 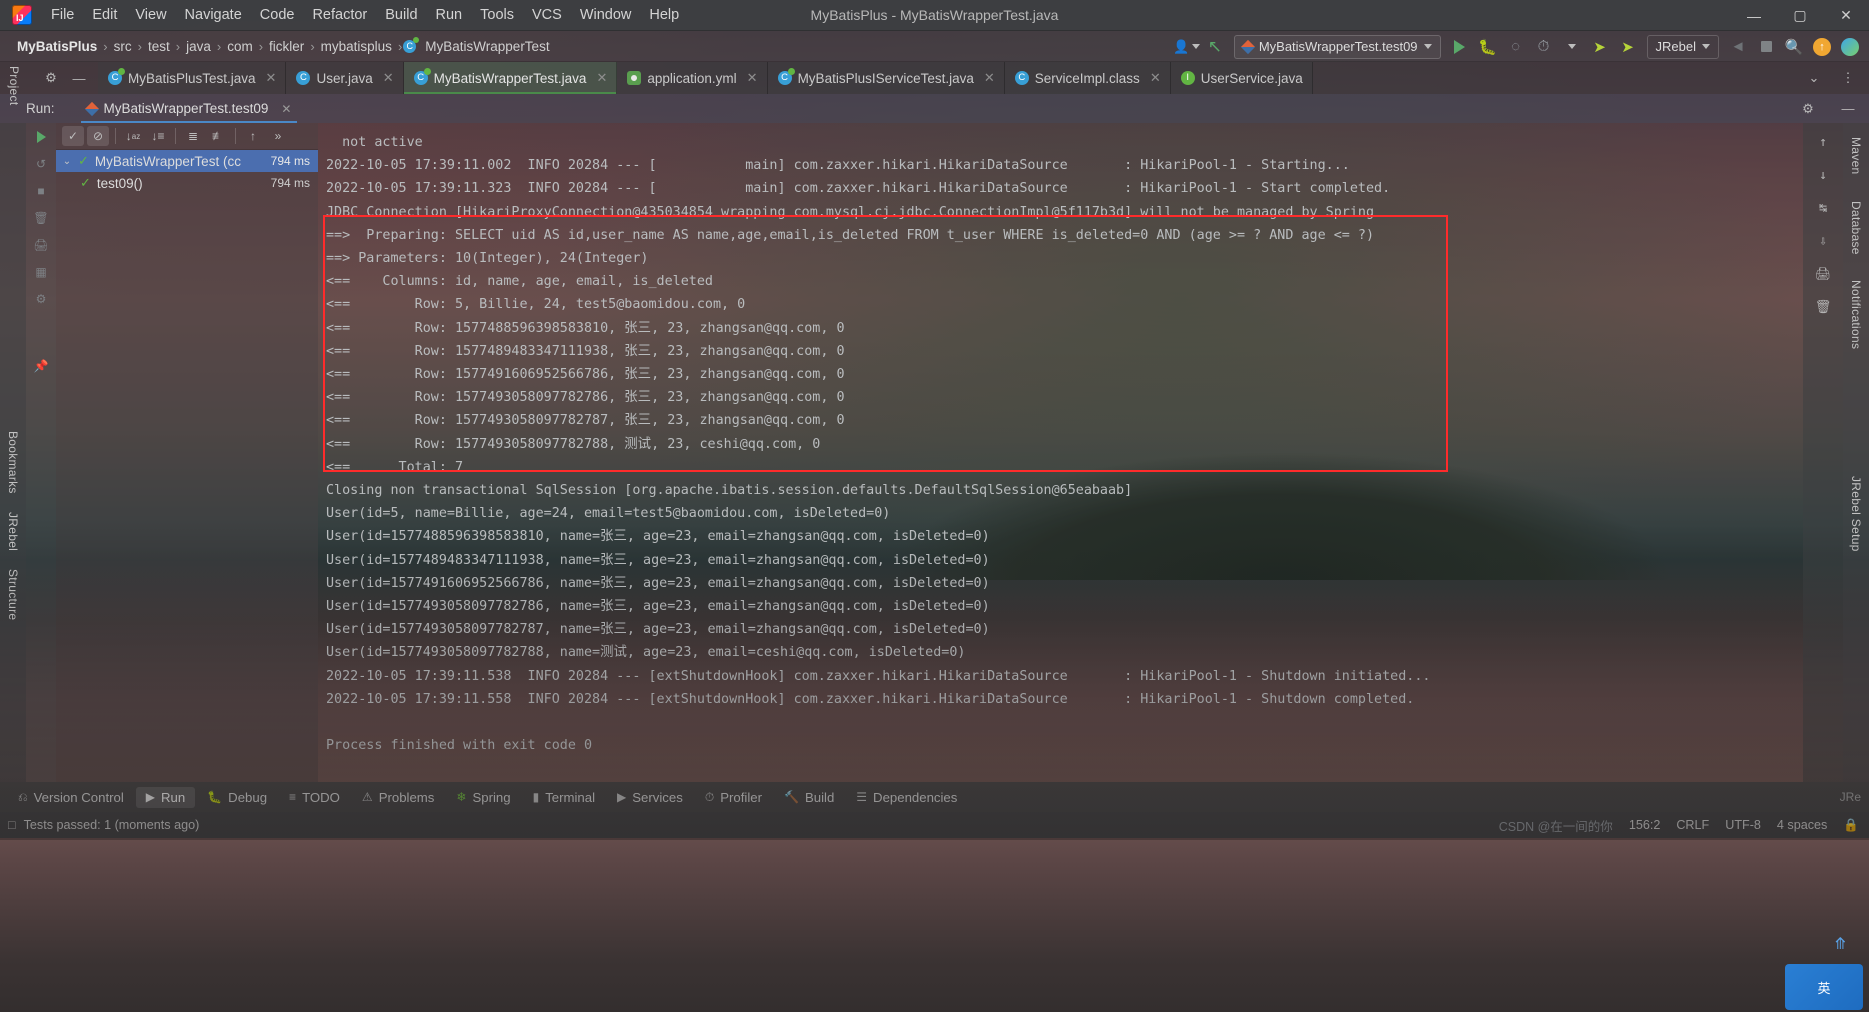 What do you see at coordinates (1572, 47) in the screenshot?
I see `chevron-down-icon` at bounding box center [1572, 47].